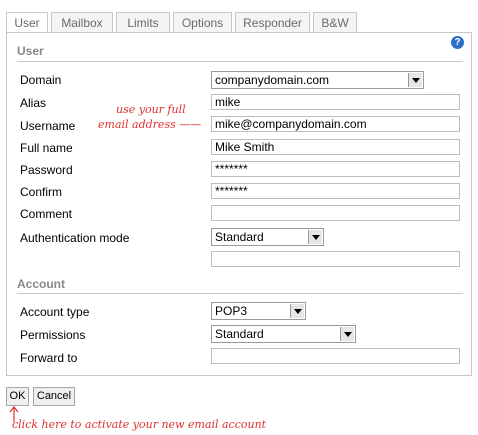 This screenshot has width=478, height=435. What do you see at coordinates (46, 148) in the screenshot?
I see `full-name-label: Full name` at bounding box center [46, 148].